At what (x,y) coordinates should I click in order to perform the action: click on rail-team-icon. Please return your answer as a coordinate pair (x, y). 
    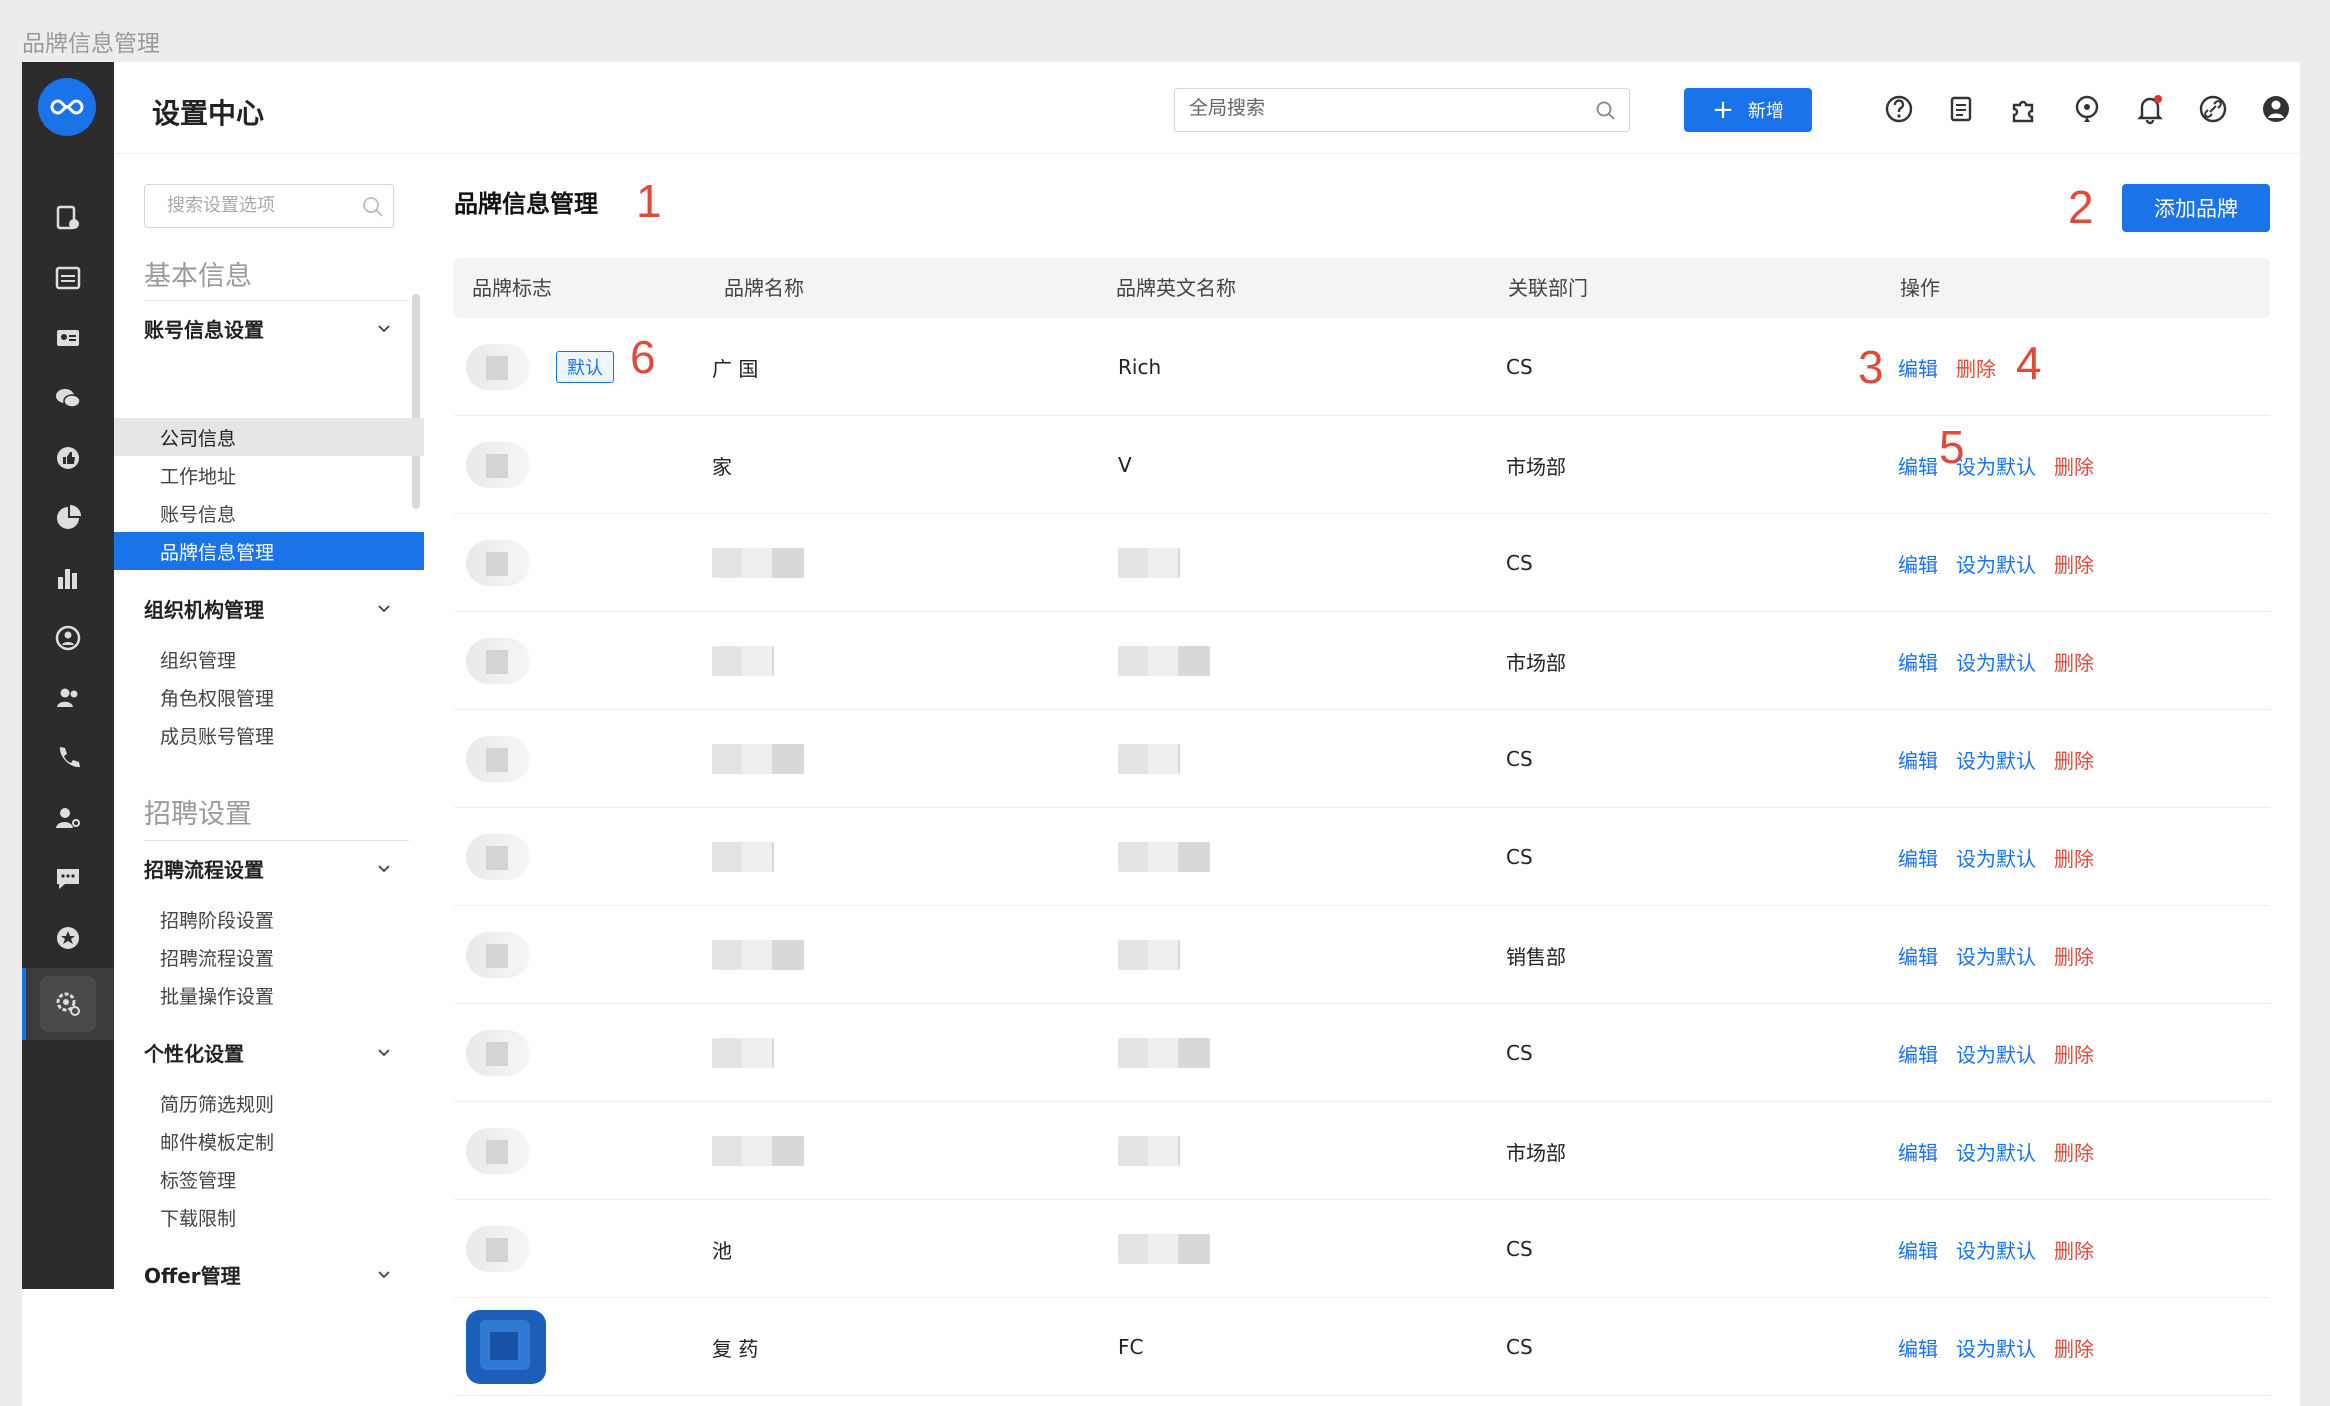
    Looking at the image, I should click on (68, 698).